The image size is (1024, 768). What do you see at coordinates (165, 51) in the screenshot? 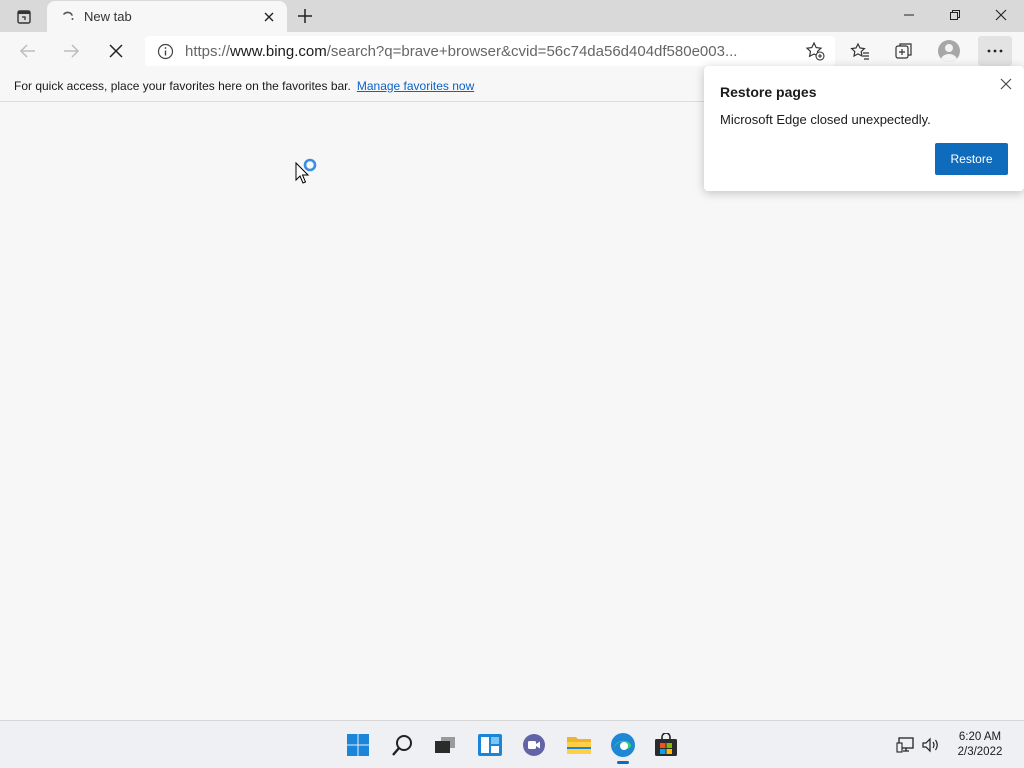
I see `site-info-icon` at bounding box center [165, 51].